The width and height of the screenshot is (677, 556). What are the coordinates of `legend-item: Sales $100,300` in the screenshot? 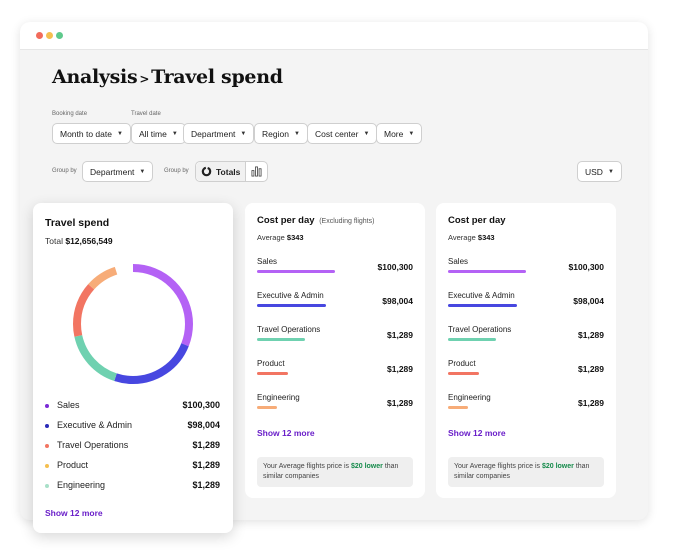 It's located at (132, 407).